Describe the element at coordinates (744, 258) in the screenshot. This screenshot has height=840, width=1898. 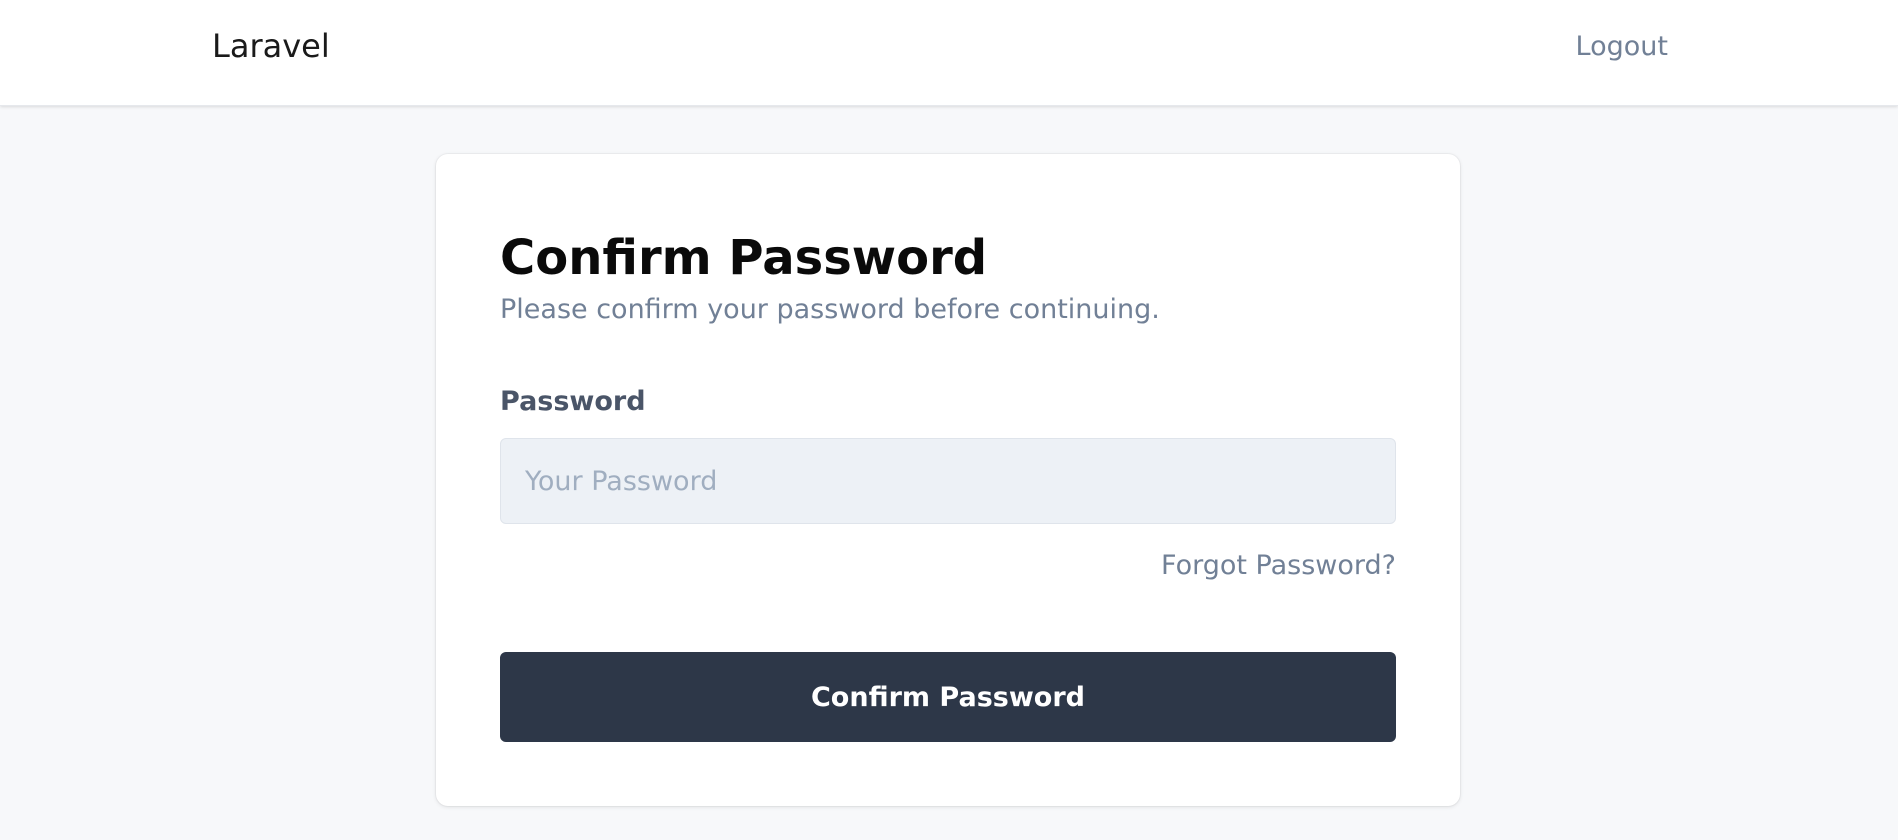
I see `page-title: Confirm Password` at that location.